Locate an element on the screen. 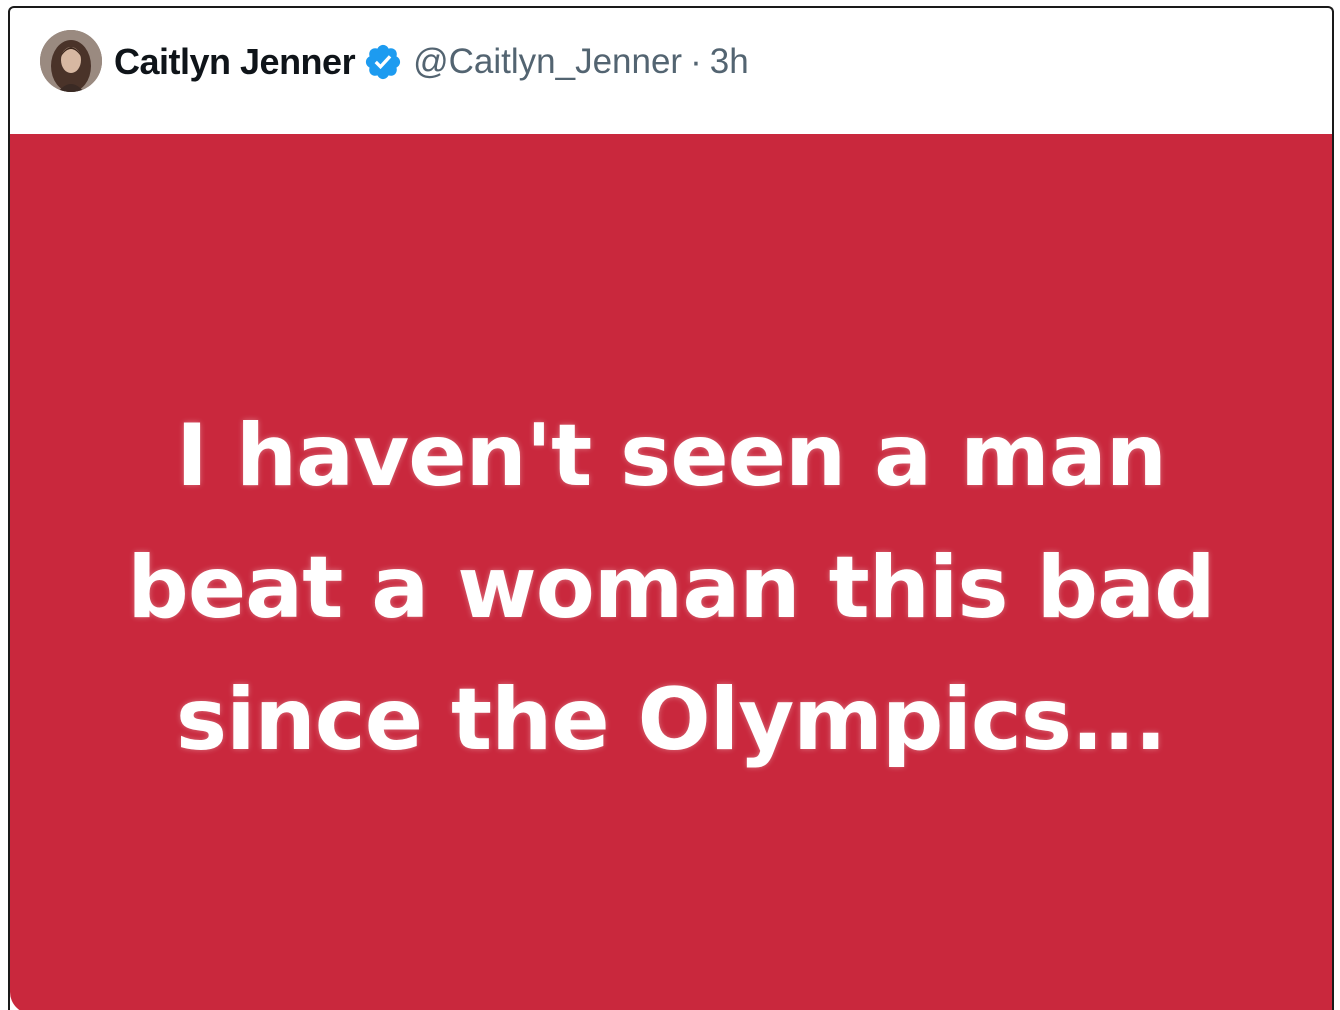 Image resolution: width=1340 pixels, height=1010 pixels. media-text-line: I haven't seen a man is located at coordinates (671, 456).